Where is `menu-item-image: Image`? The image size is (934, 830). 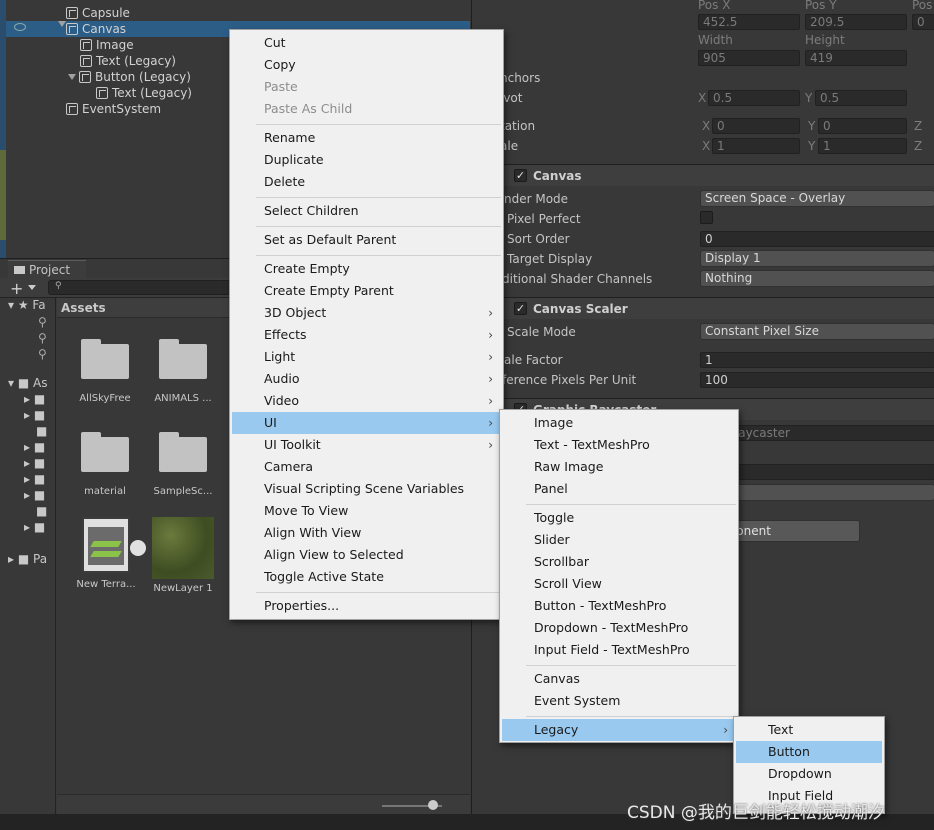
menu-item-image: Image is located at coordinates (619, 423).